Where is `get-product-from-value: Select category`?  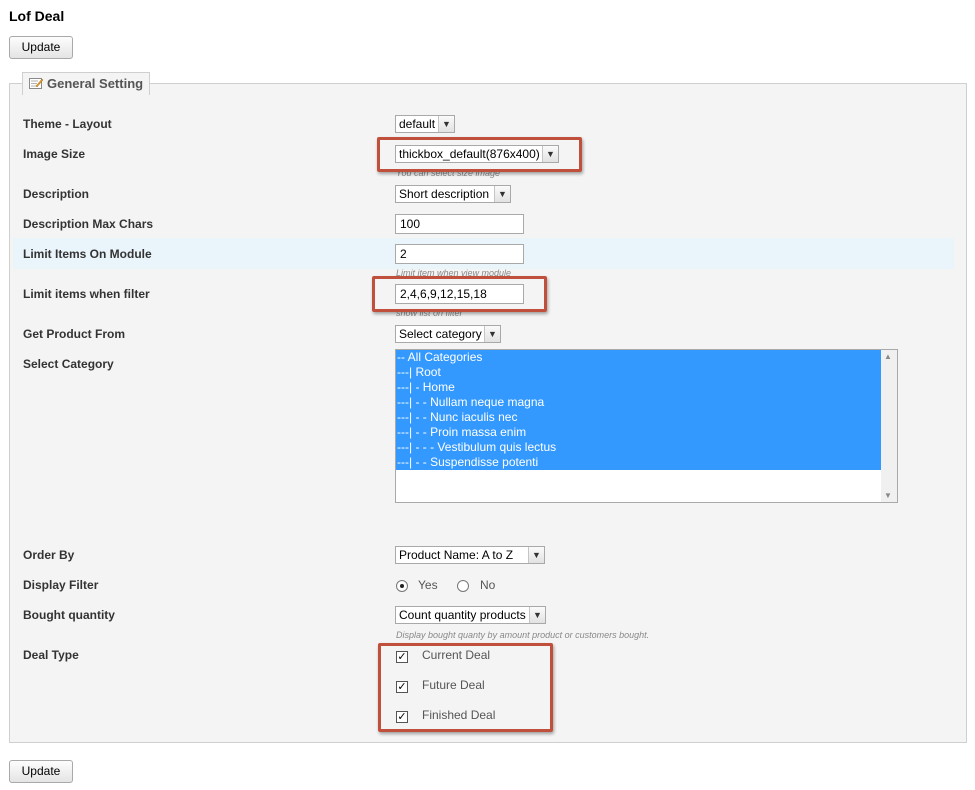 get-product-from-value: Select category is located at coordinates (440, 334).